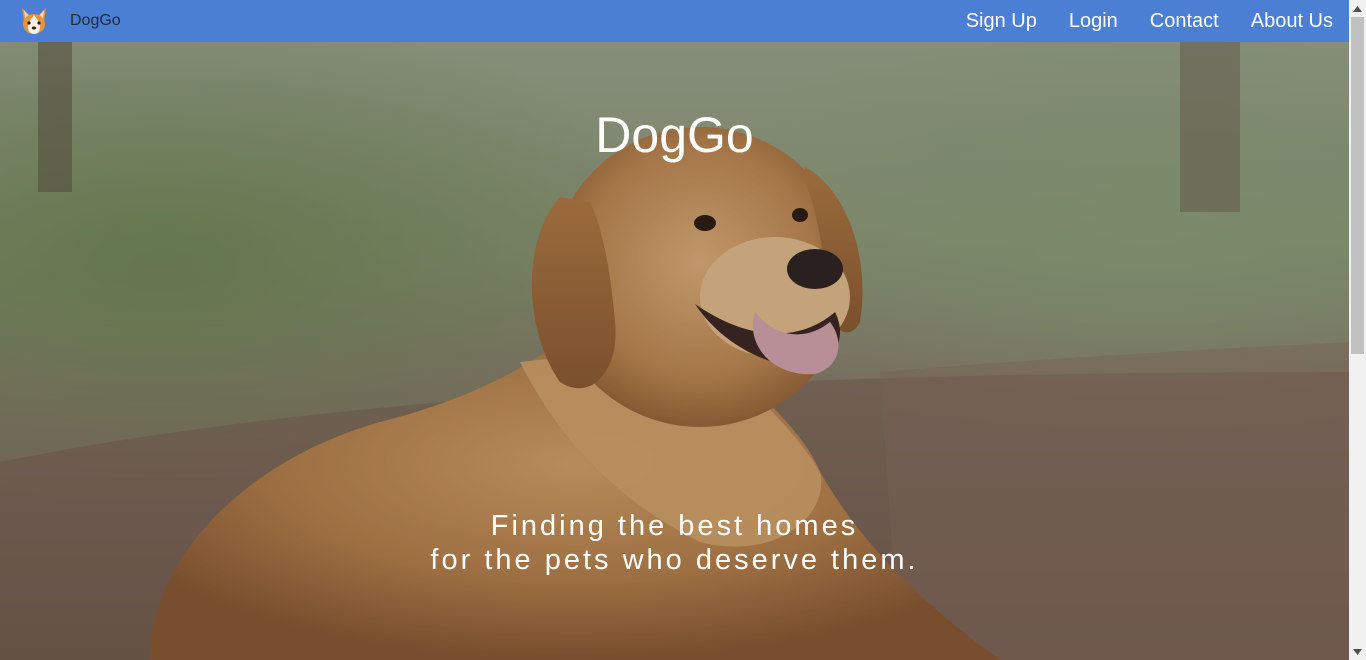 The height and width of the screenshot is (660, 1366). What do you see at coordinates (1292, 21) in the screenshot?
I see `nav-about-us-link: About Us` at bounding box center [1292, 21].